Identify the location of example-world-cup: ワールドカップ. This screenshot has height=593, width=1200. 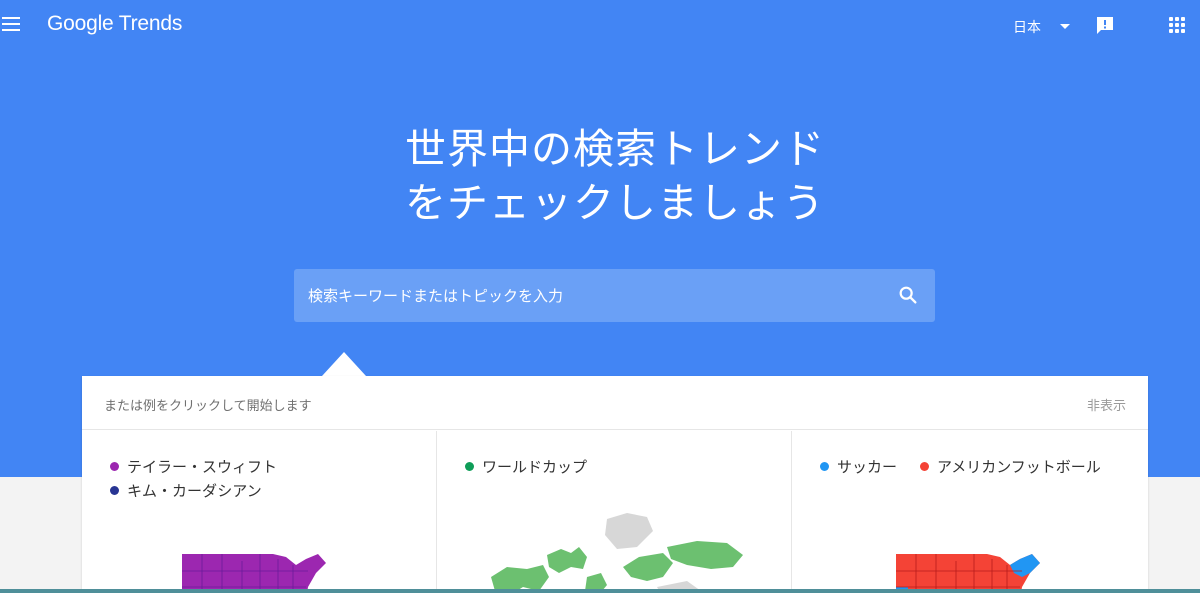
(614, 512).